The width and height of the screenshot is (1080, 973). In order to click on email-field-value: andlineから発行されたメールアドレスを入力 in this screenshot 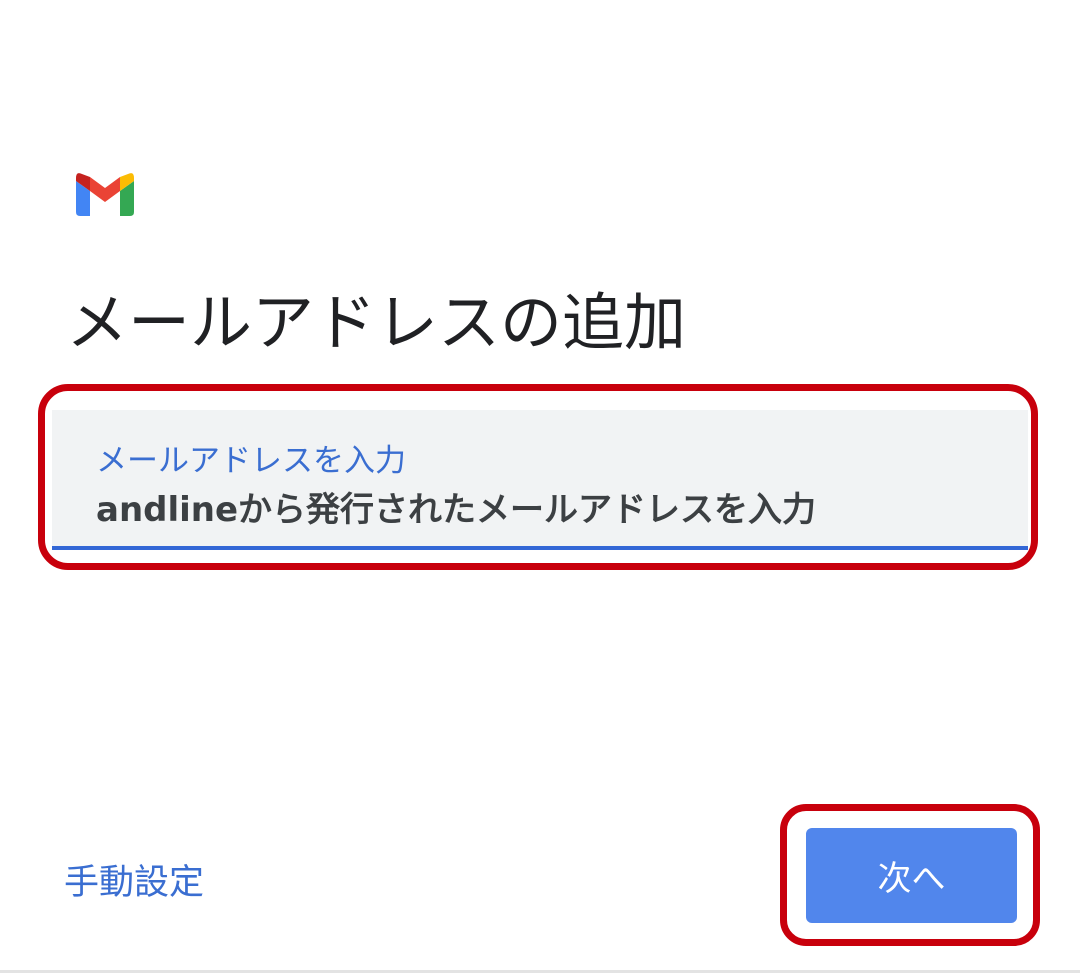, I will do `click(456, 506)`.